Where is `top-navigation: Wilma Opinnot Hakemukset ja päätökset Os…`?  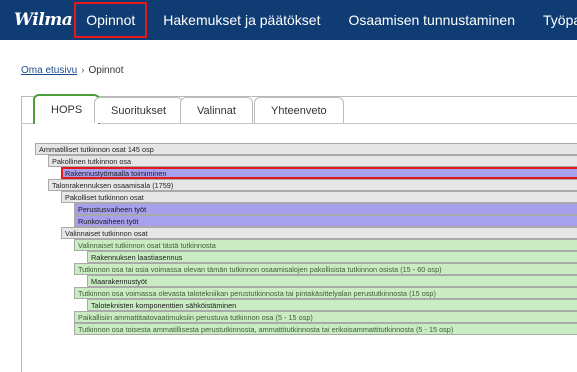
top-navigation: Wilma Opinnot Hakemukset ja päätökset Os… is located at coordinates (288, 20).